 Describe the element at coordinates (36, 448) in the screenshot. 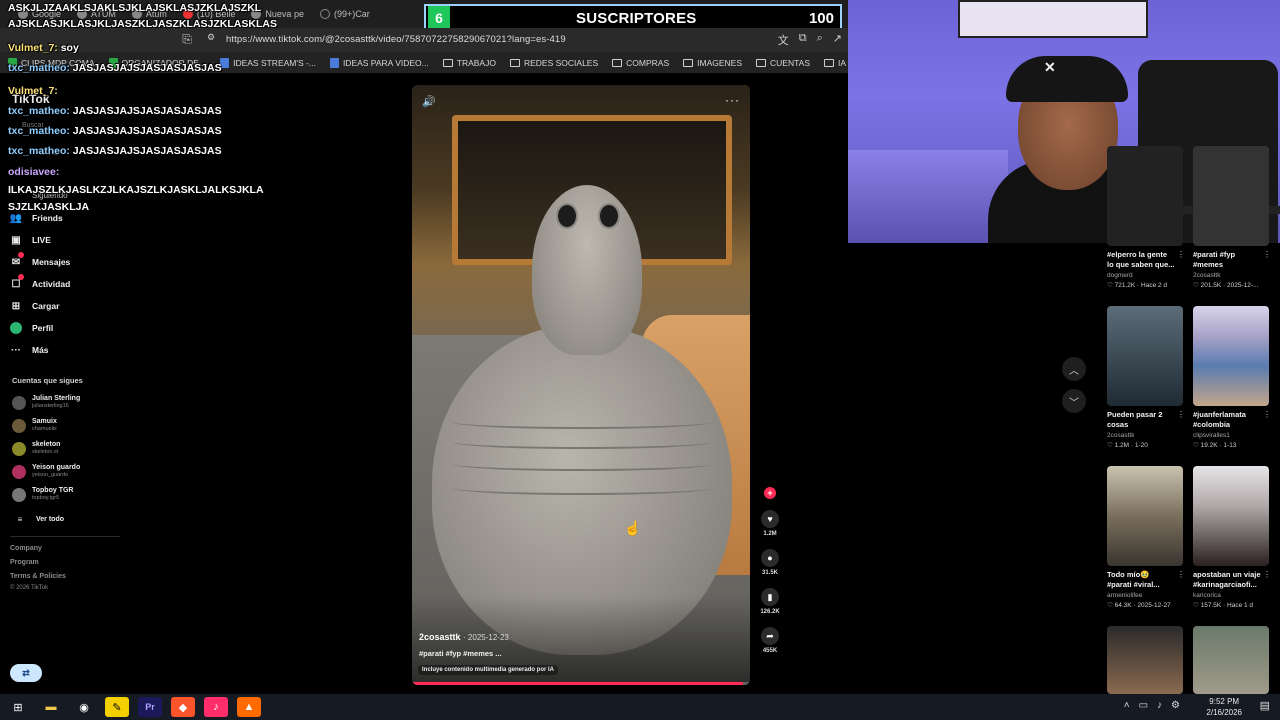

I see `following-account: skeleton skeleton.st` at that location.